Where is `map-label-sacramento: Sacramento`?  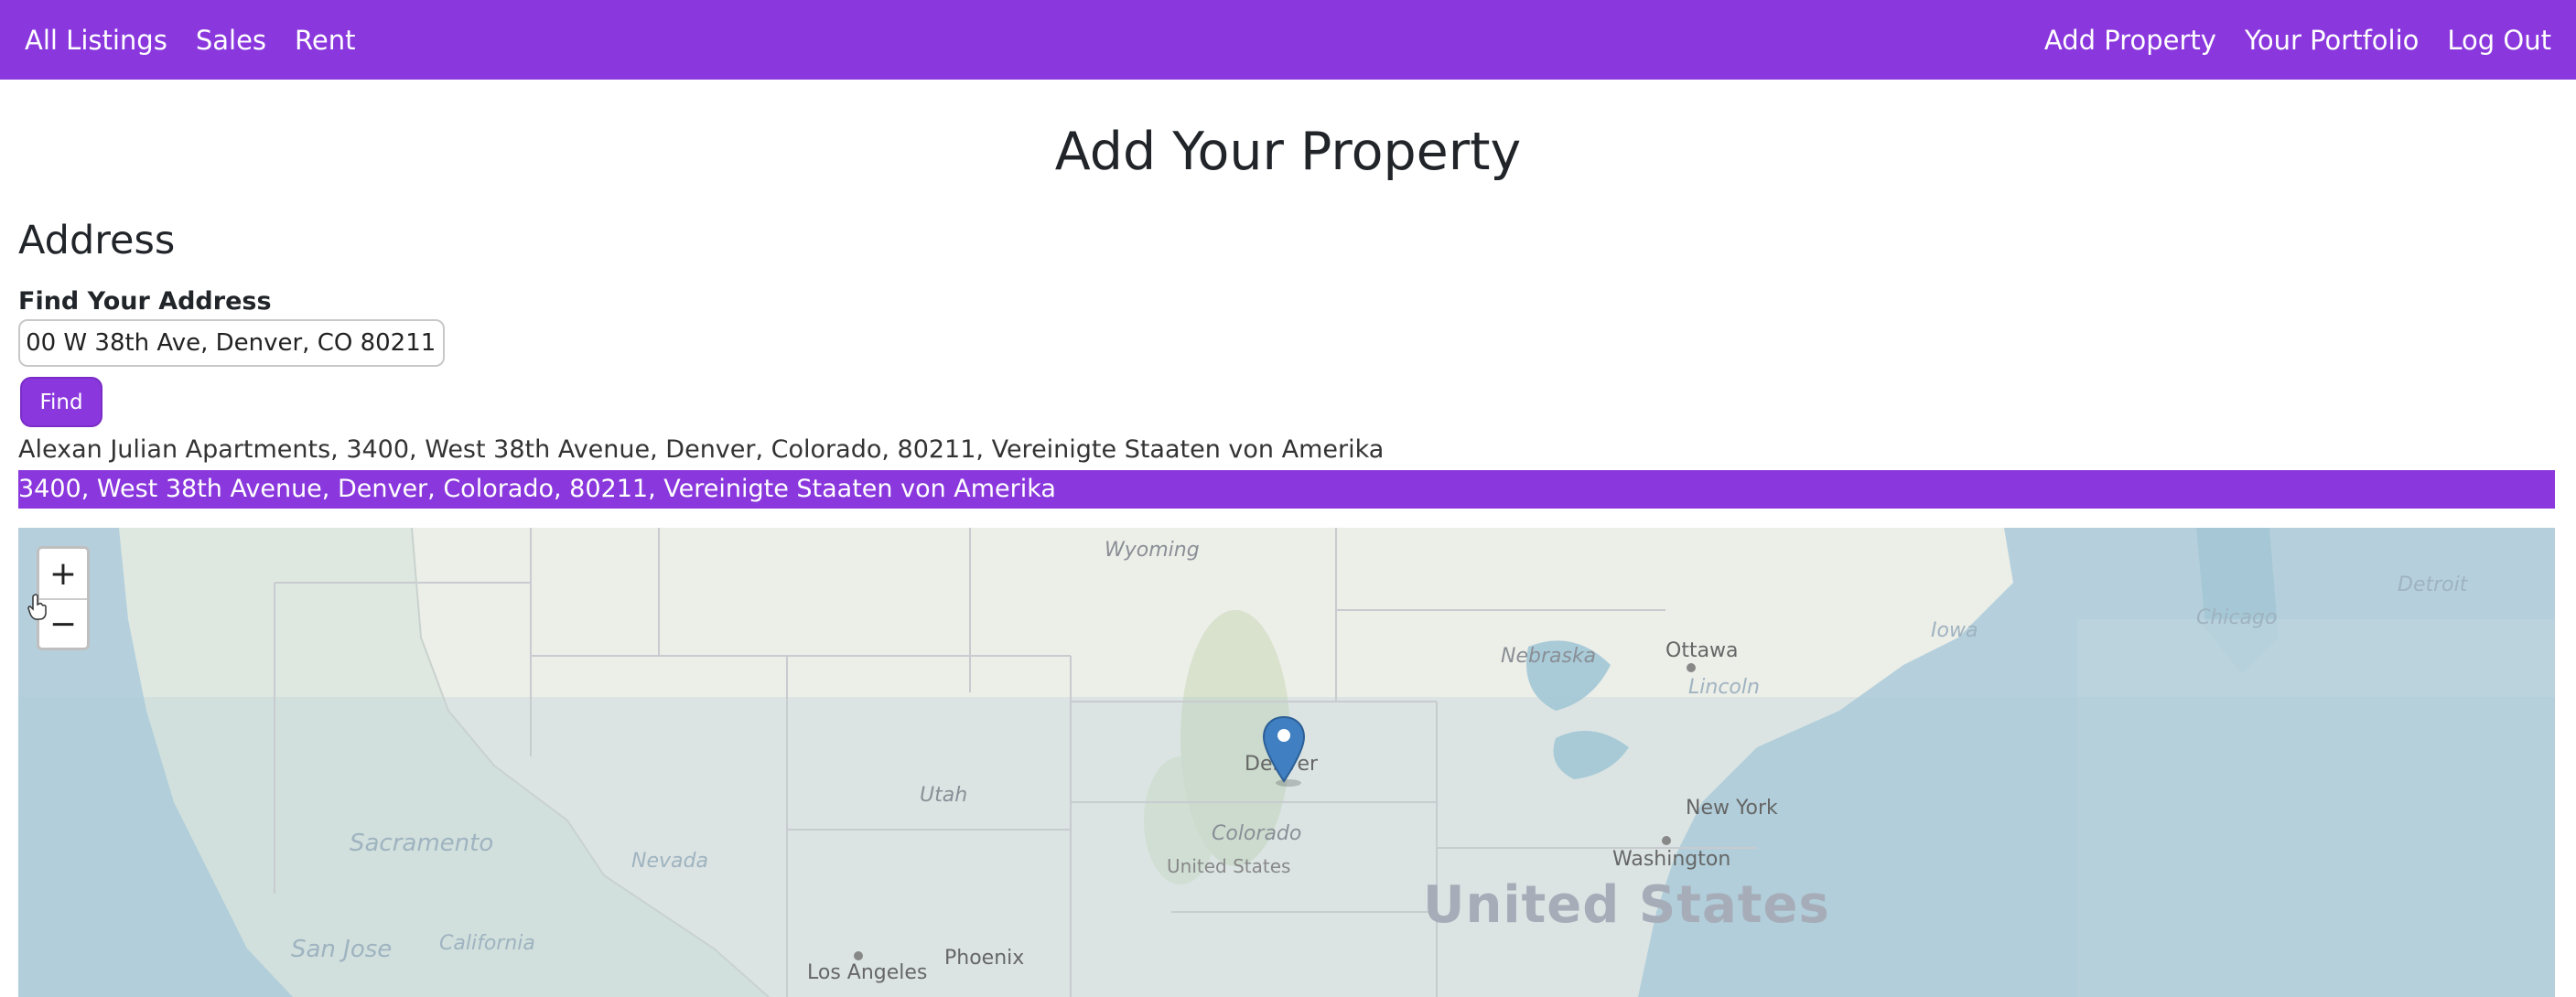
map-label-sacramento: Sacramento is located at coordinates (422, 843).